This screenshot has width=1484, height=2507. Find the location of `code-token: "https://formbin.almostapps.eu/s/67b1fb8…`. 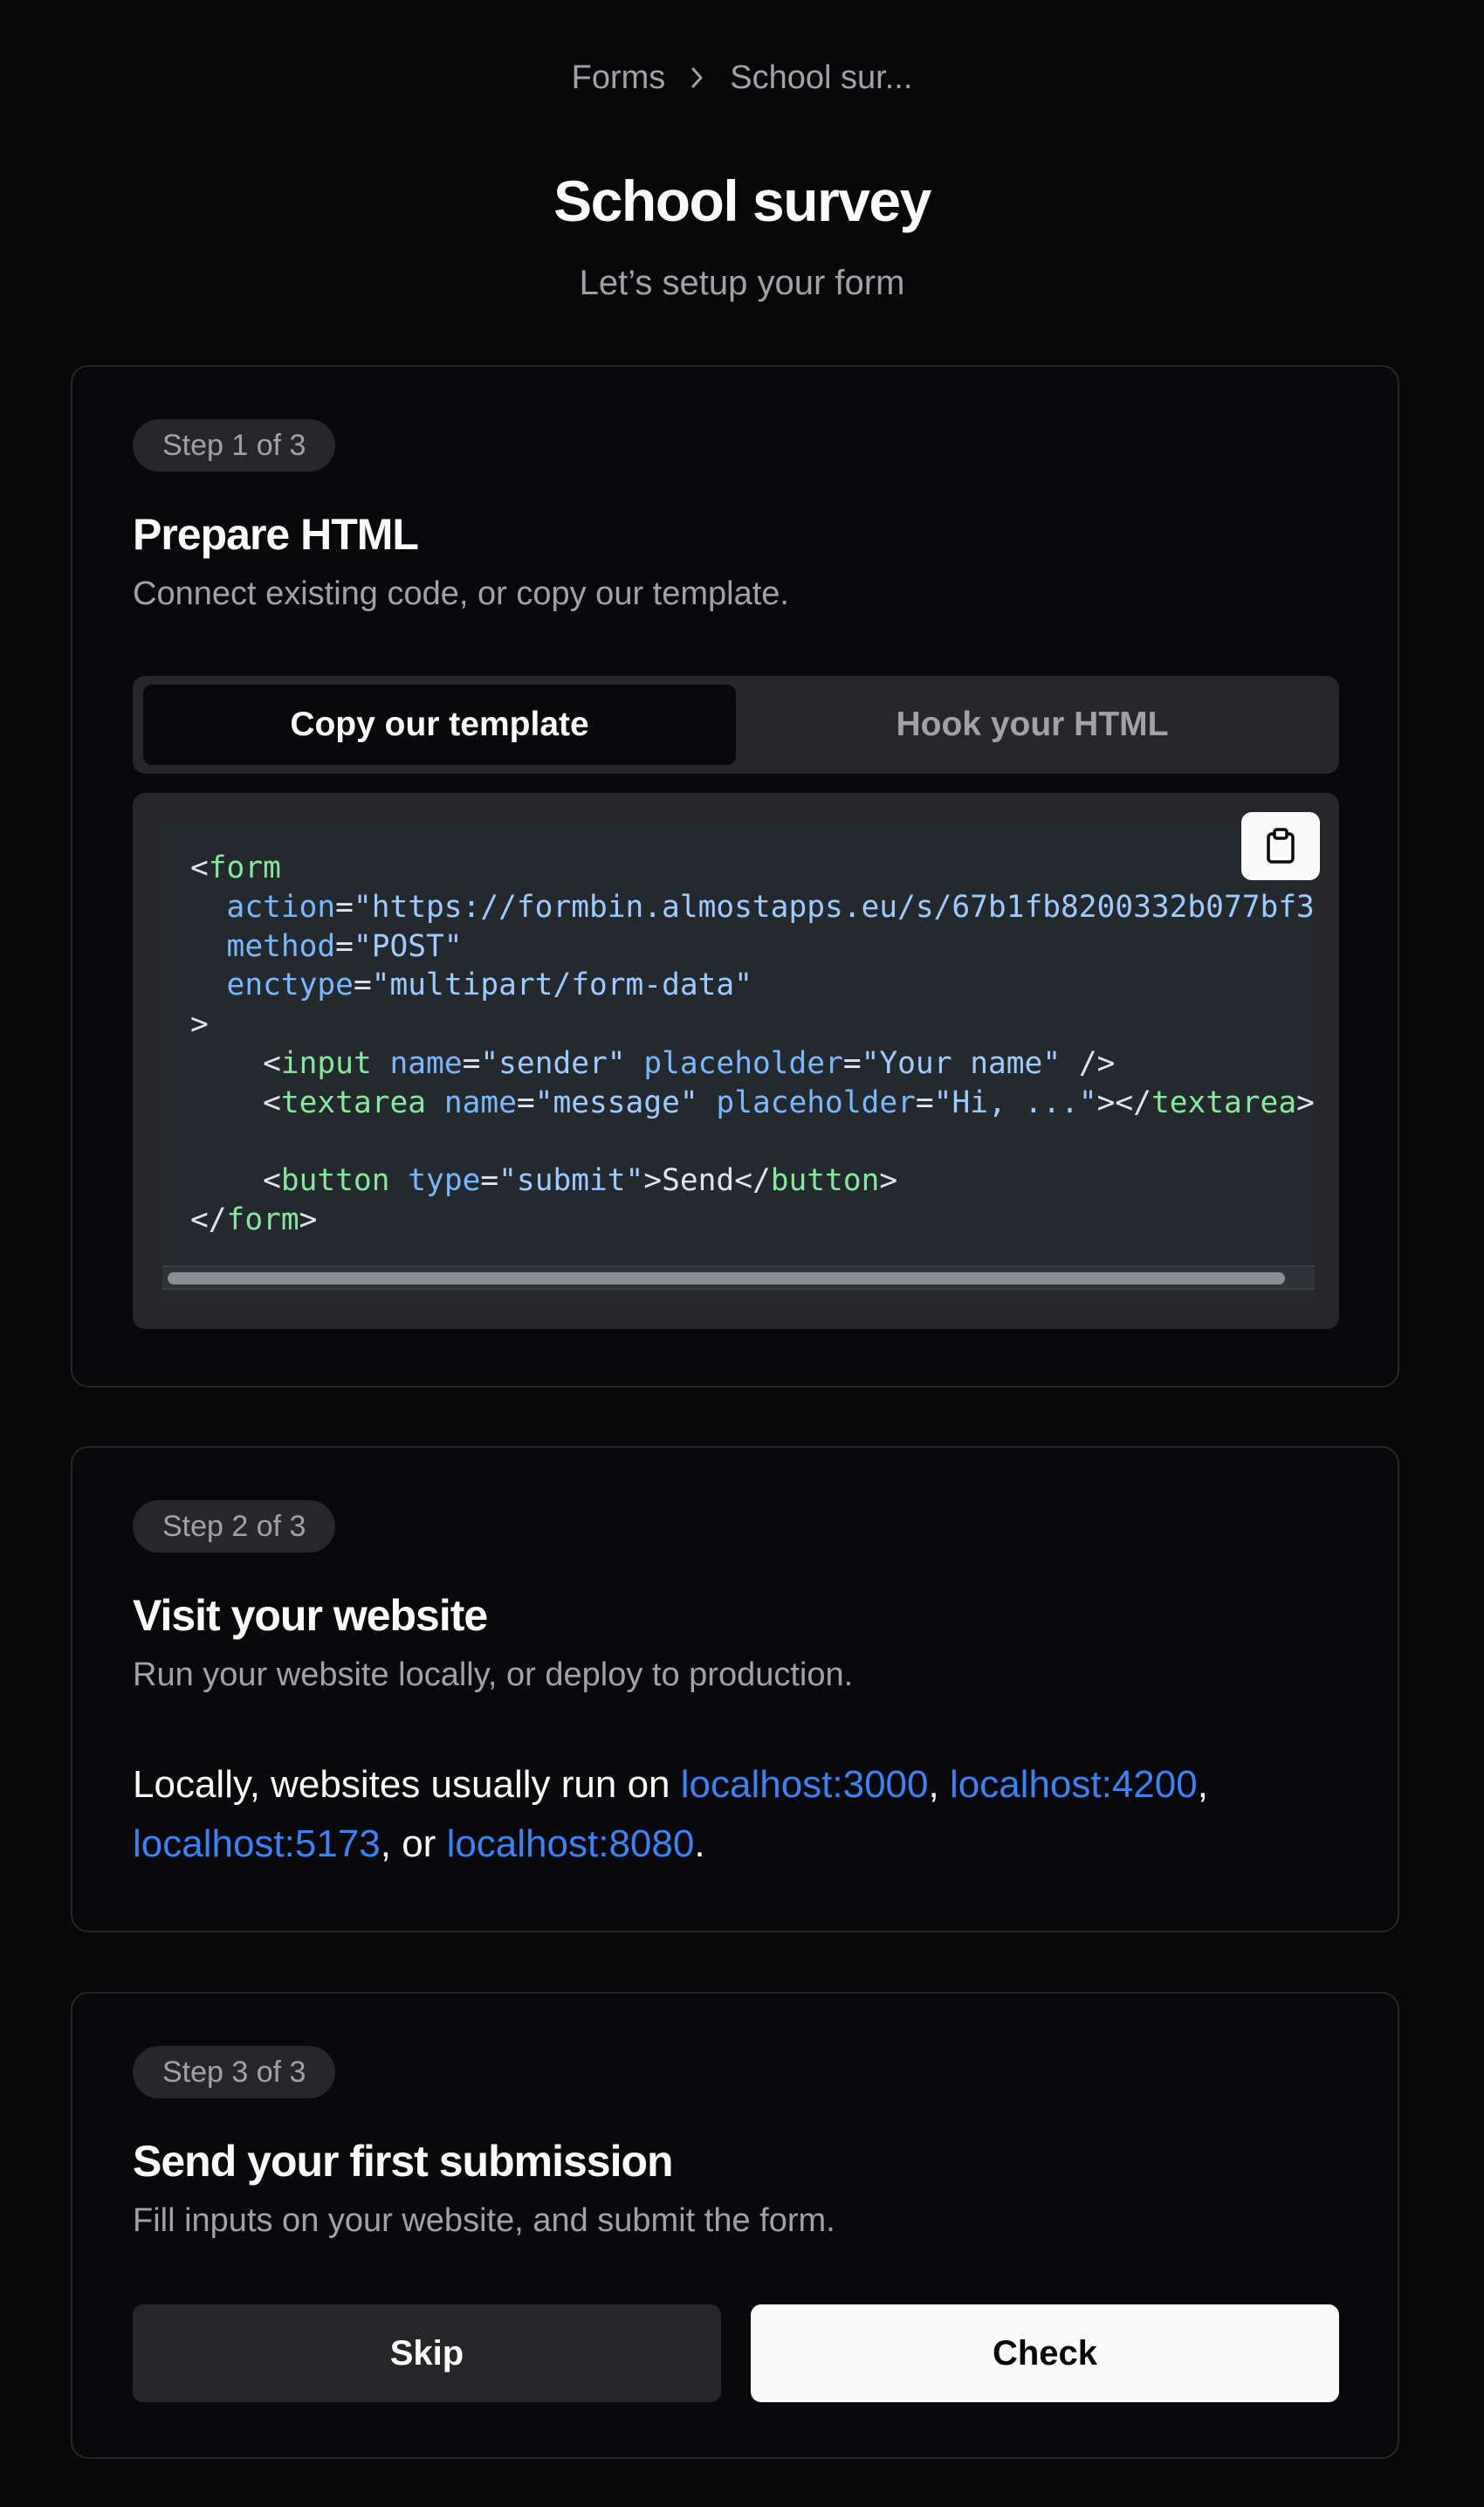

code-token: "https://formbin.almostapps.eu/s/67b1fb8… is located at coordinates (834, 907).